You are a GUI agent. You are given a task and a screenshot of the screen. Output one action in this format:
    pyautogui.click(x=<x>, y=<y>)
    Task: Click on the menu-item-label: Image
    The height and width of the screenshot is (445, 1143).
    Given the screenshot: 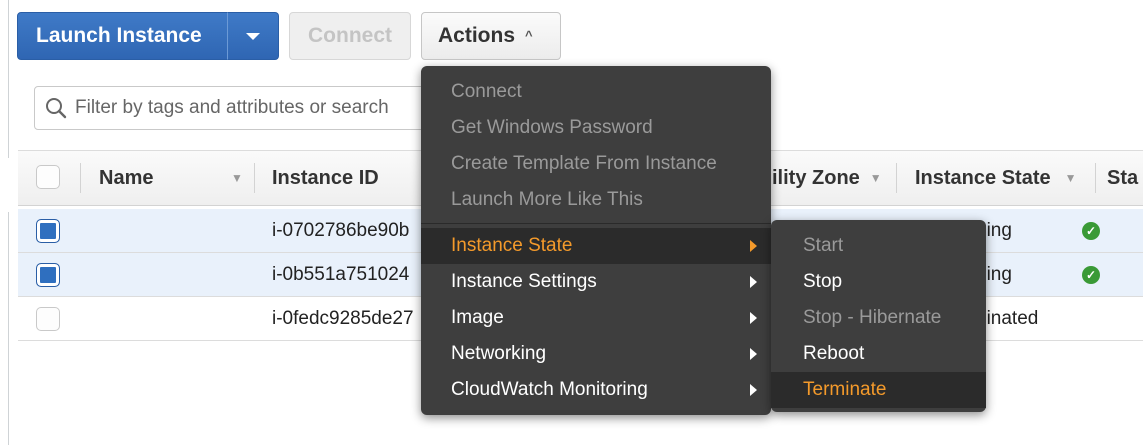 What is the action you would take?
    pyautogui.click(x=477, y=317)
    